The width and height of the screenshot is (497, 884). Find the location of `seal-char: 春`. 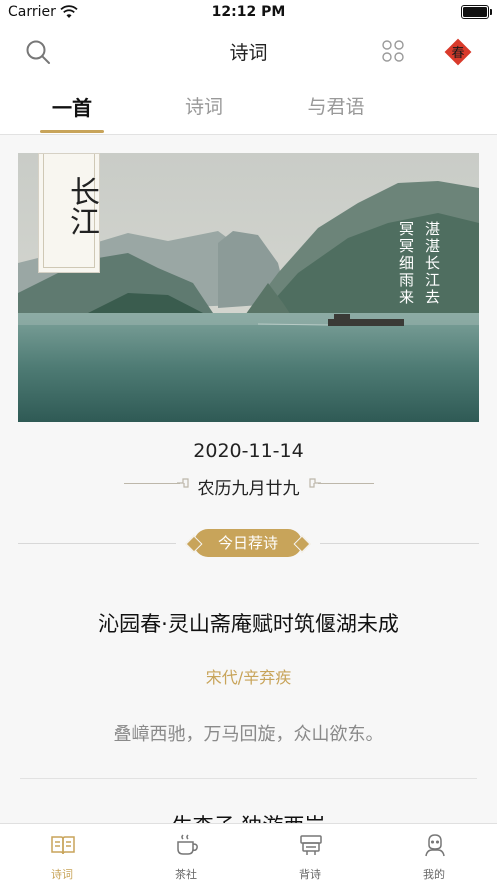

seal-char: 春 is located at coordinates (457, 53).